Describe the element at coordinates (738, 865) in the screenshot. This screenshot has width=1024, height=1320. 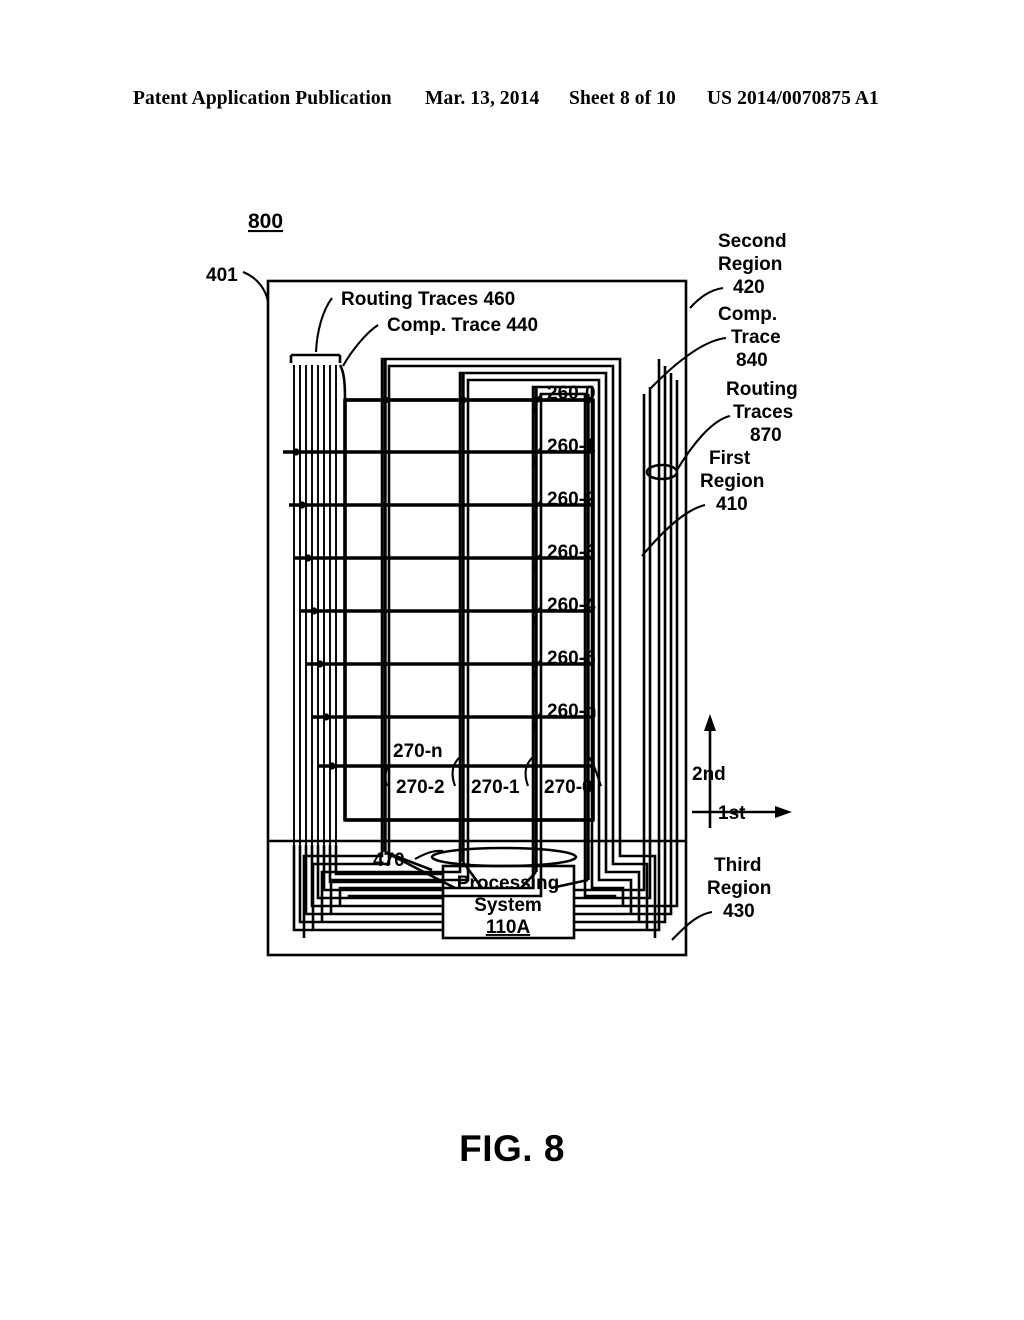
I see `label-third-region-line1: Third` at that location.